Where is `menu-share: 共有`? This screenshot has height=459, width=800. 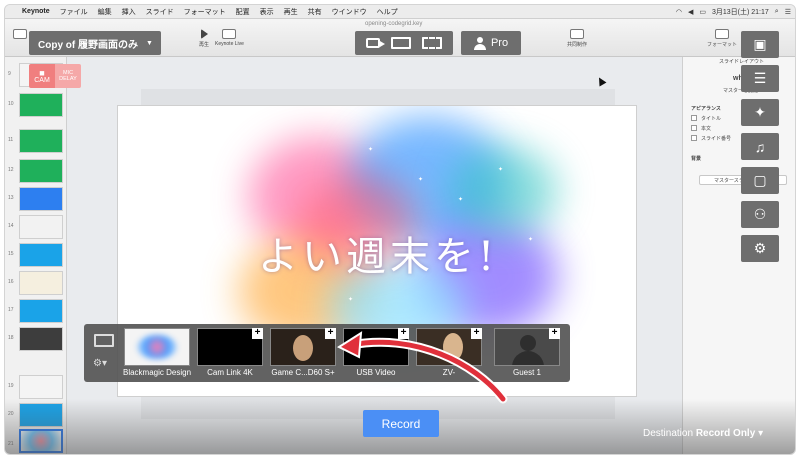 menu-share: 共有 is located at coordinates (315, 12).